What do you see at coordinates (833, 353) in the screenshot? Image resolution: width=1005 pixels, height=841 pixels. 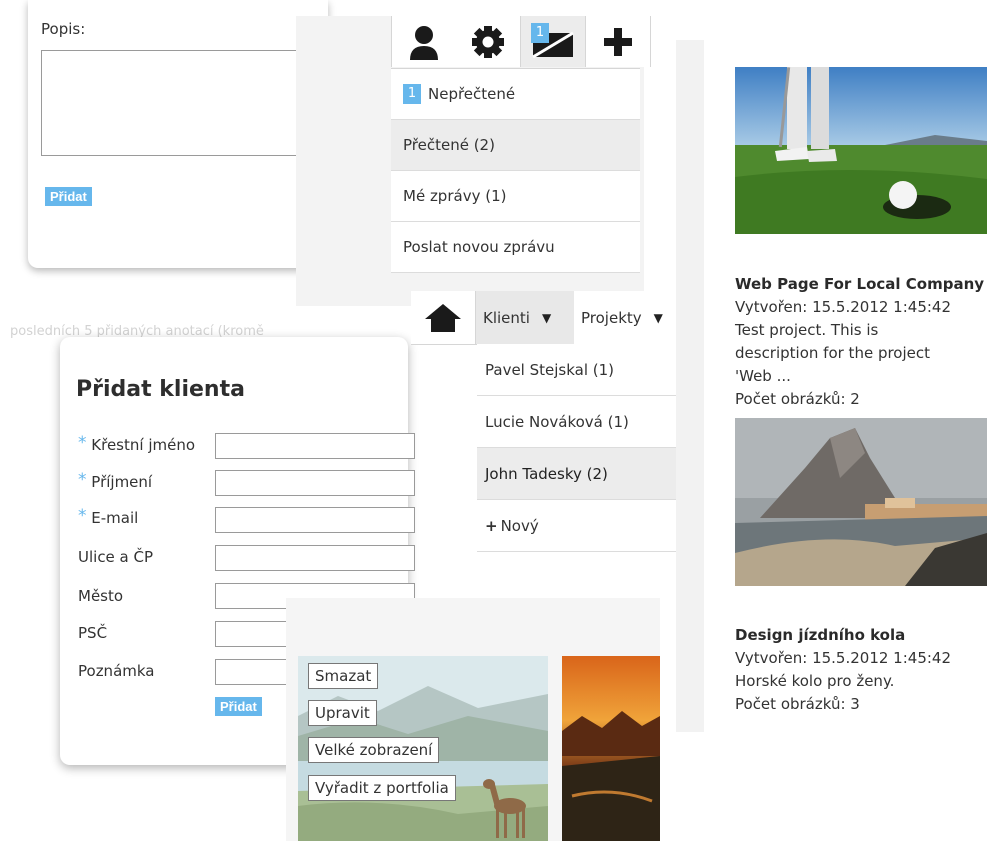 I see `project-description-line: description for the project` at bounding box center [833, 353].